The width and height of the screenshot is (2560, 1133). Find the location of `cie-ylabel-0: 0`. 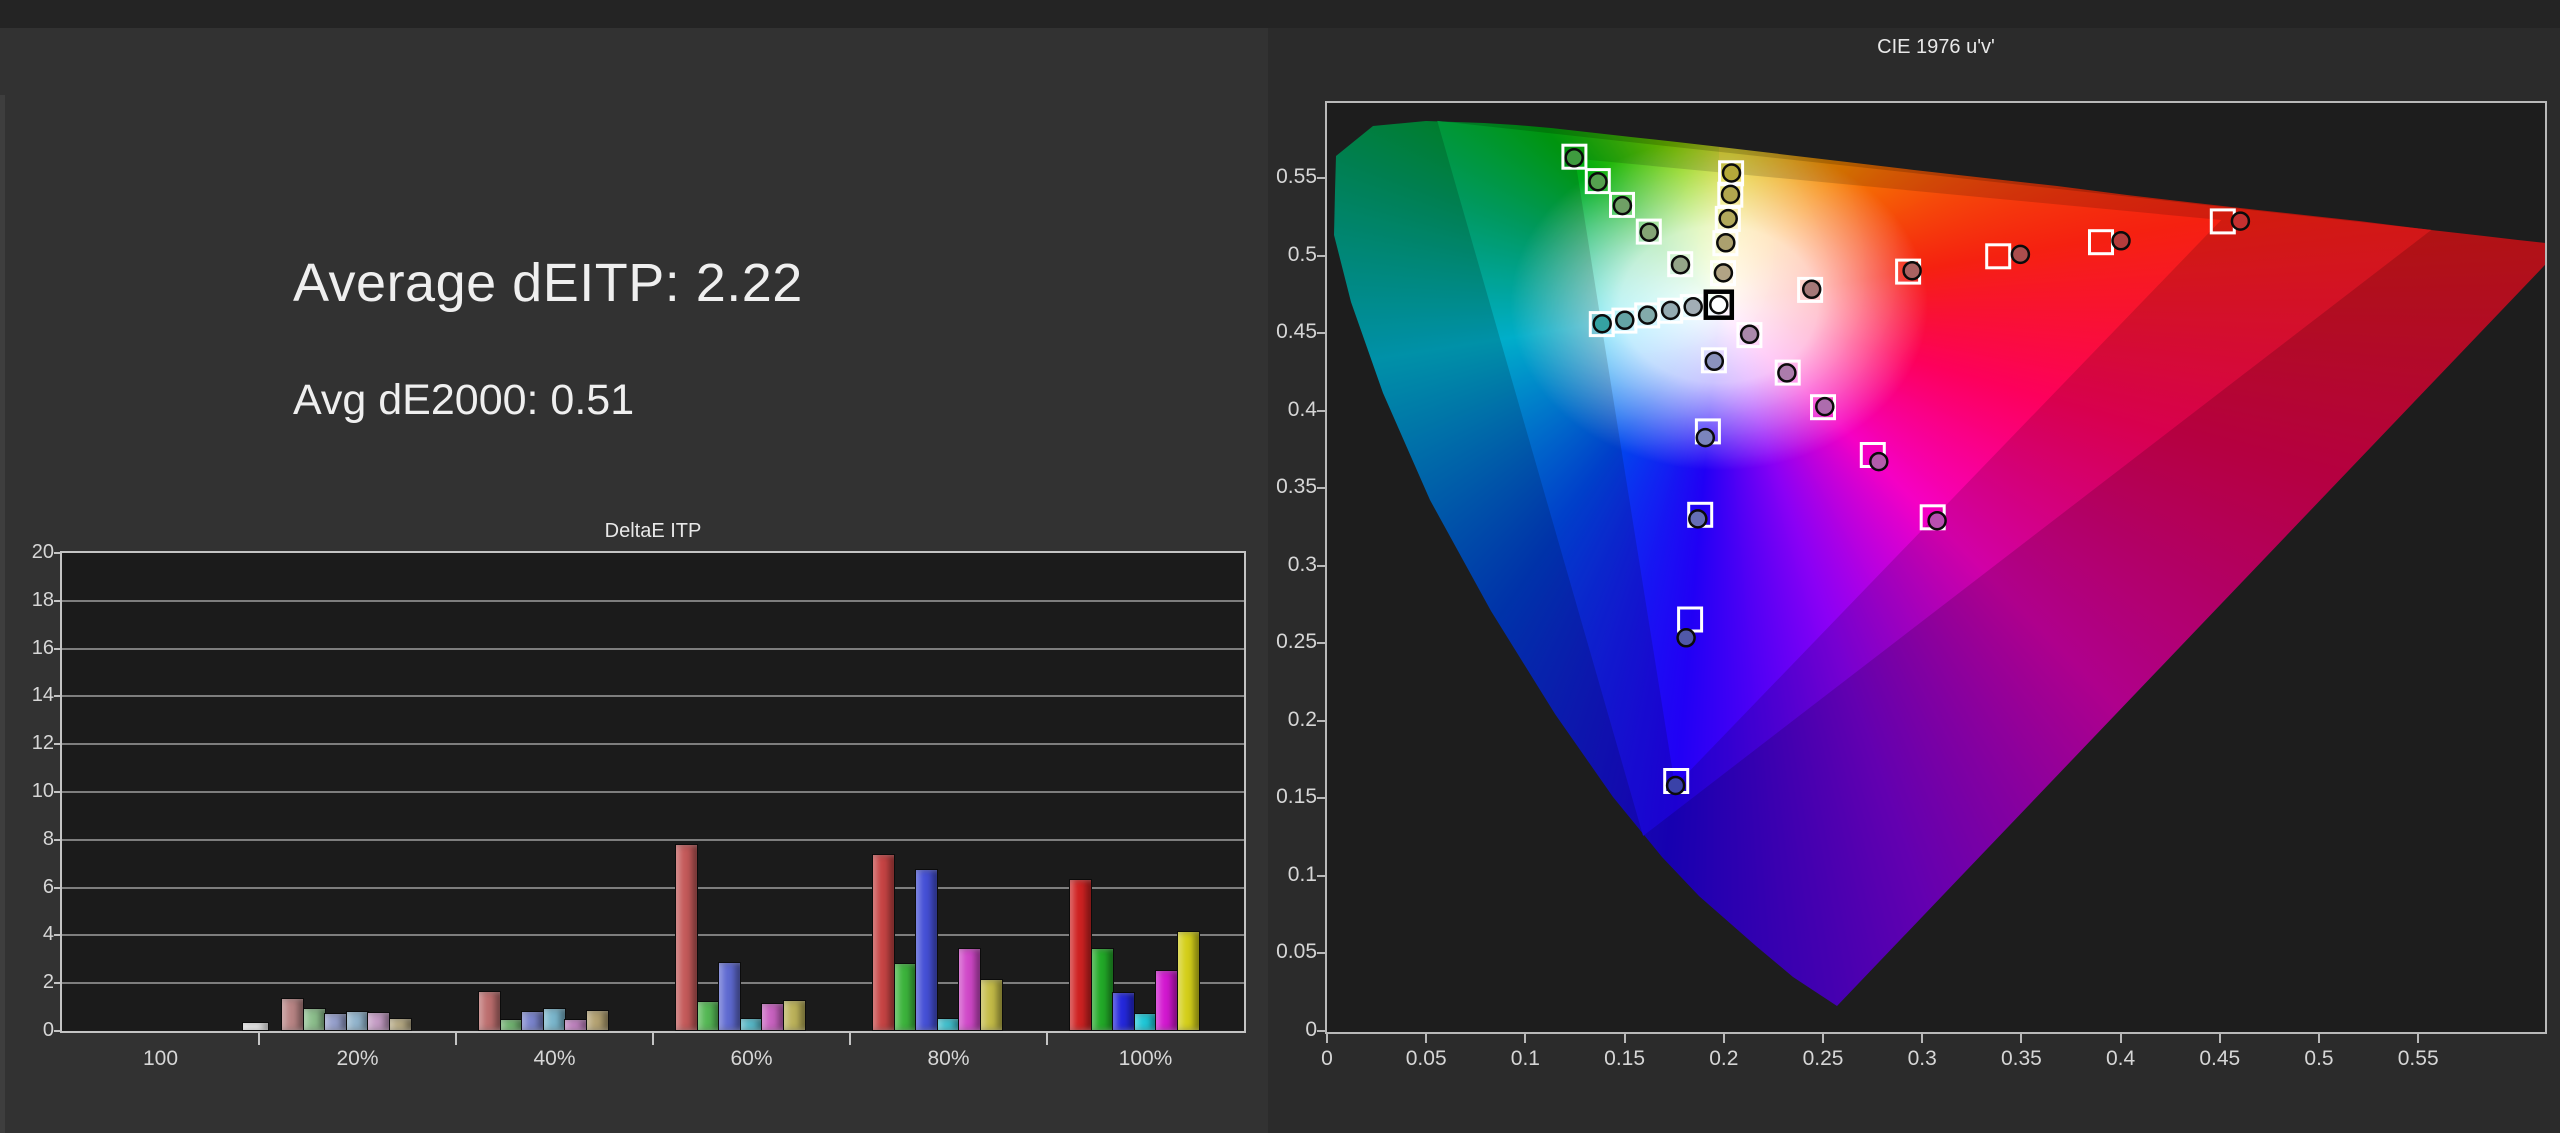

cie-ylabel-0: 0 is located at coordinates (1311, 1029).